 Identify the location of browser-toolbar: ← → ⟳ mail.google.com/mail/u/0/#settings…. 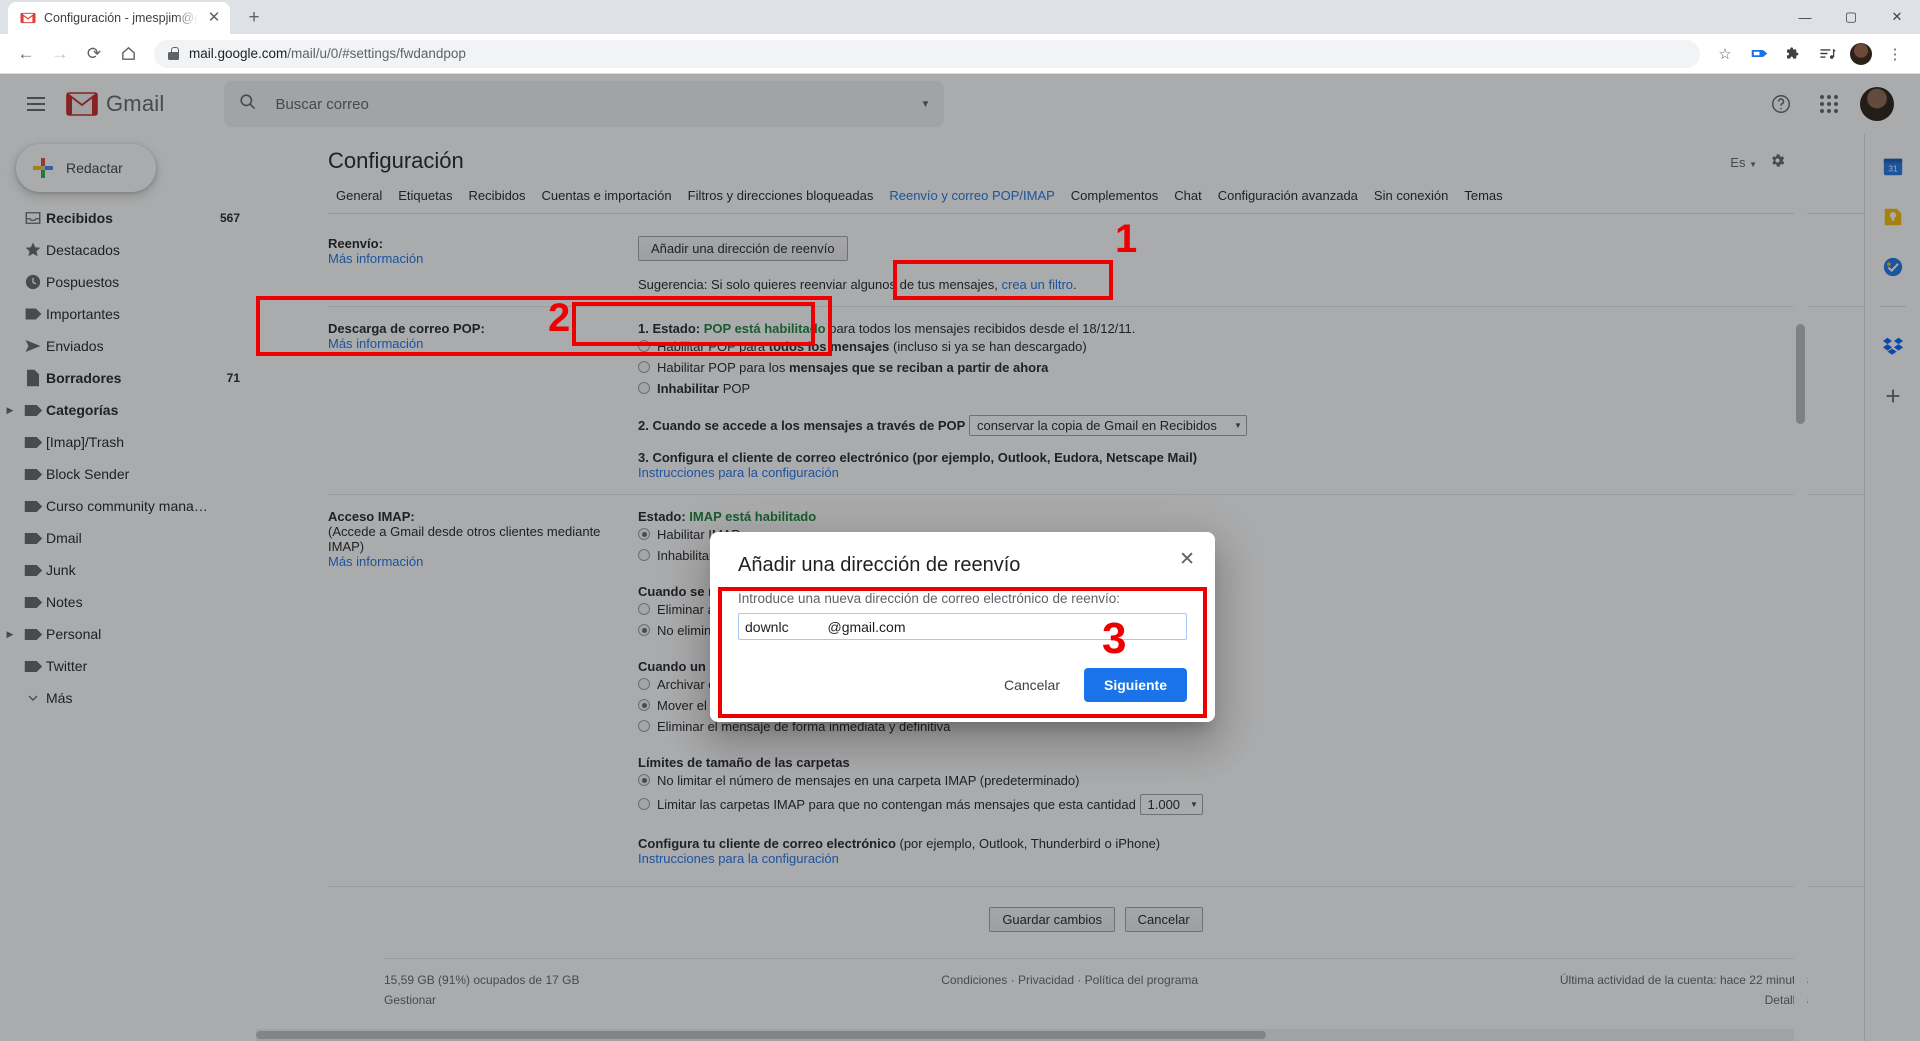
(960, 54).